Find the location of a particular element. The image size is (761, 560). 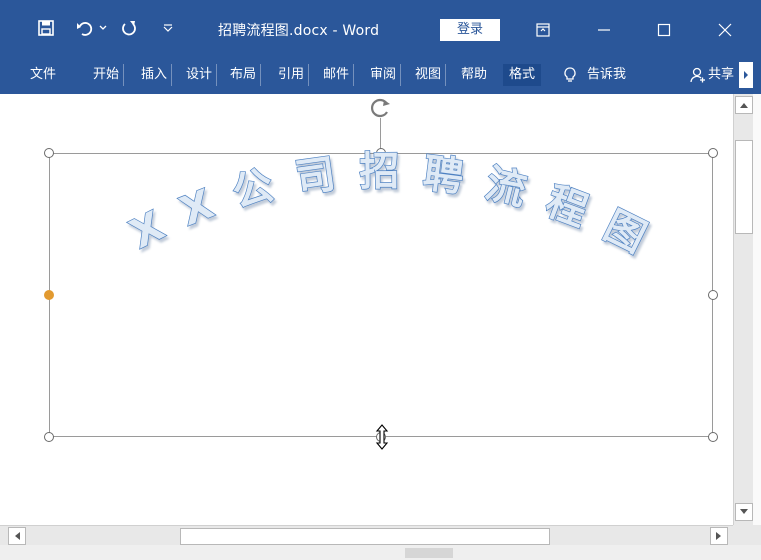

tell-me-search: 告诉我 is located at coordinates (594, 75).